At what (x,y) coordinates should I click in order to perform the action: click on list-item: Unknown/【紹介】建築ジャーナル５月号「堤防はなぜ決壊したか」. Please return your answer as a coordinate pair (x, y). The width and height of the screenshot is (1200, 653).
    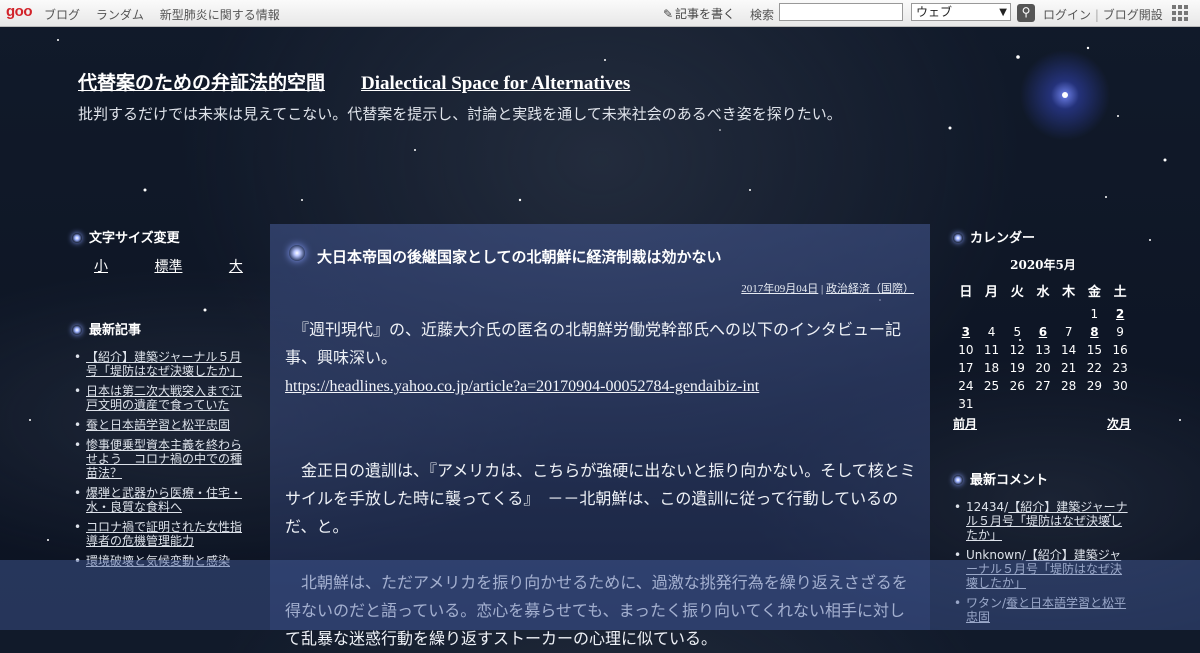
    Looking at the image, I should click on (1043, 569).